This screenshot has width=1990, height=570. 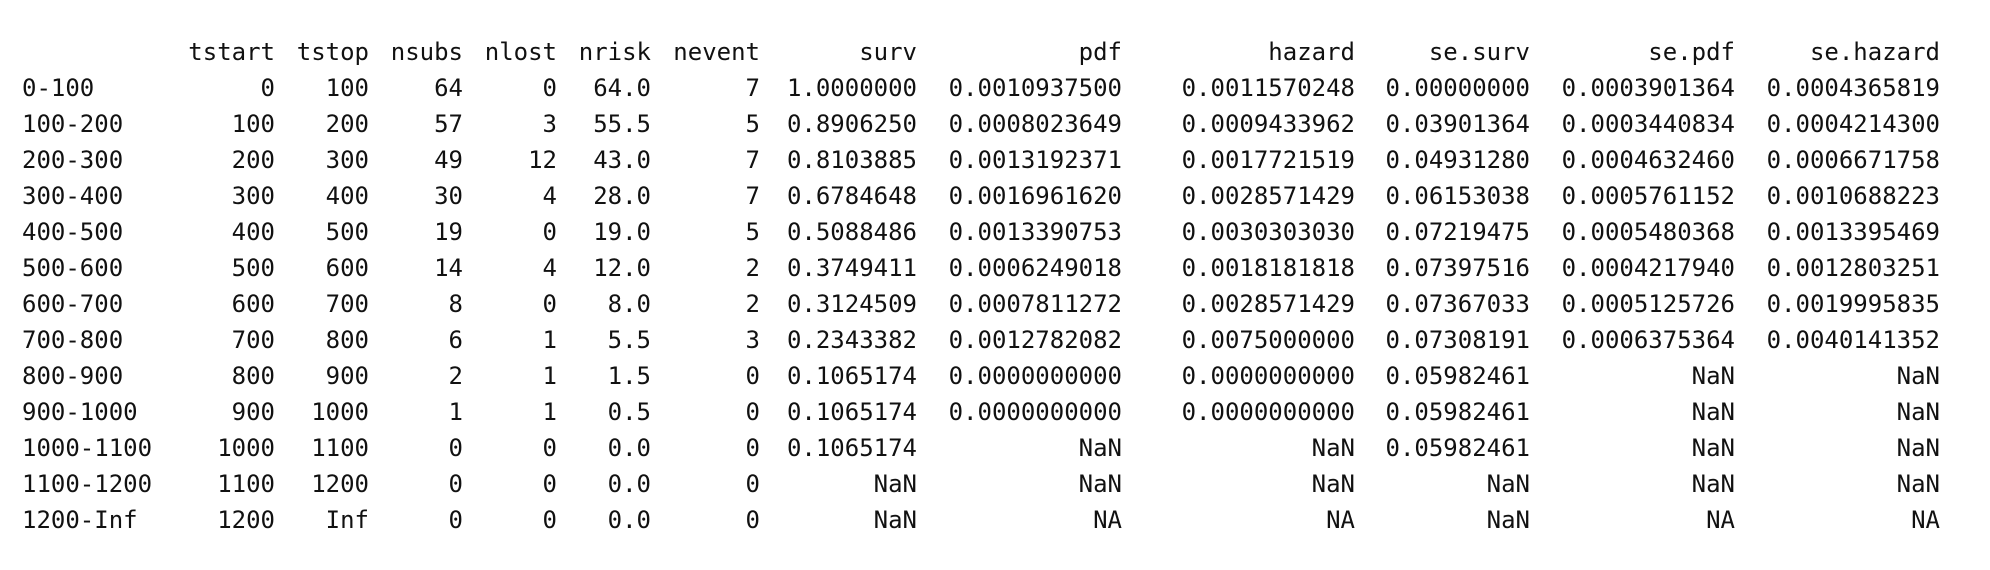 I want to click on cell-tstop: 300, so click(x=347, y=160).